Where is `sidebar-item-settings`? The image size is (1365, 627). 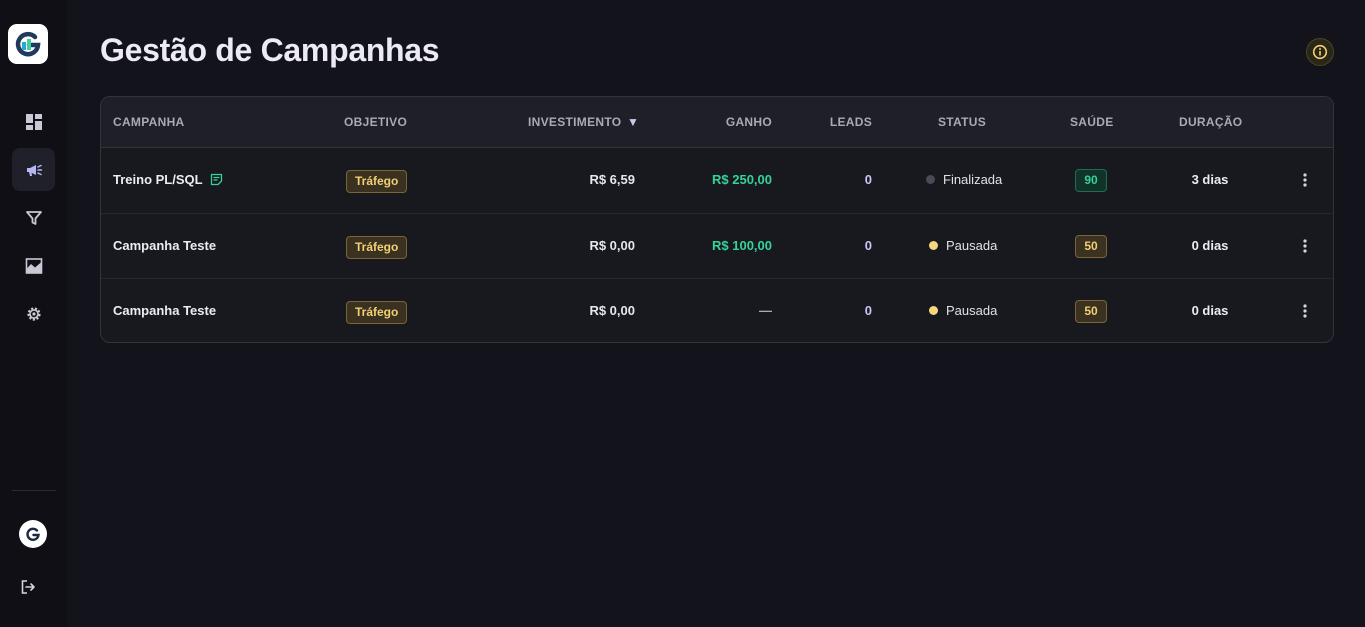
sidebar-item-settings is located at coordinates (33, 313).